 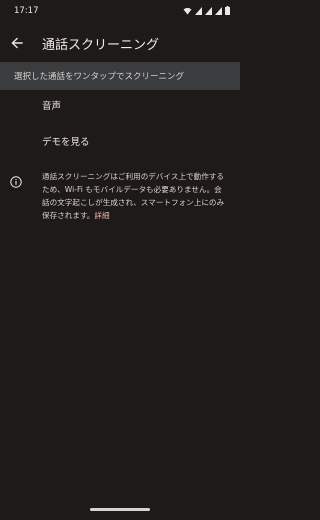 I want to click on voice-setting-item: 音声, so click(x=120, y=105).